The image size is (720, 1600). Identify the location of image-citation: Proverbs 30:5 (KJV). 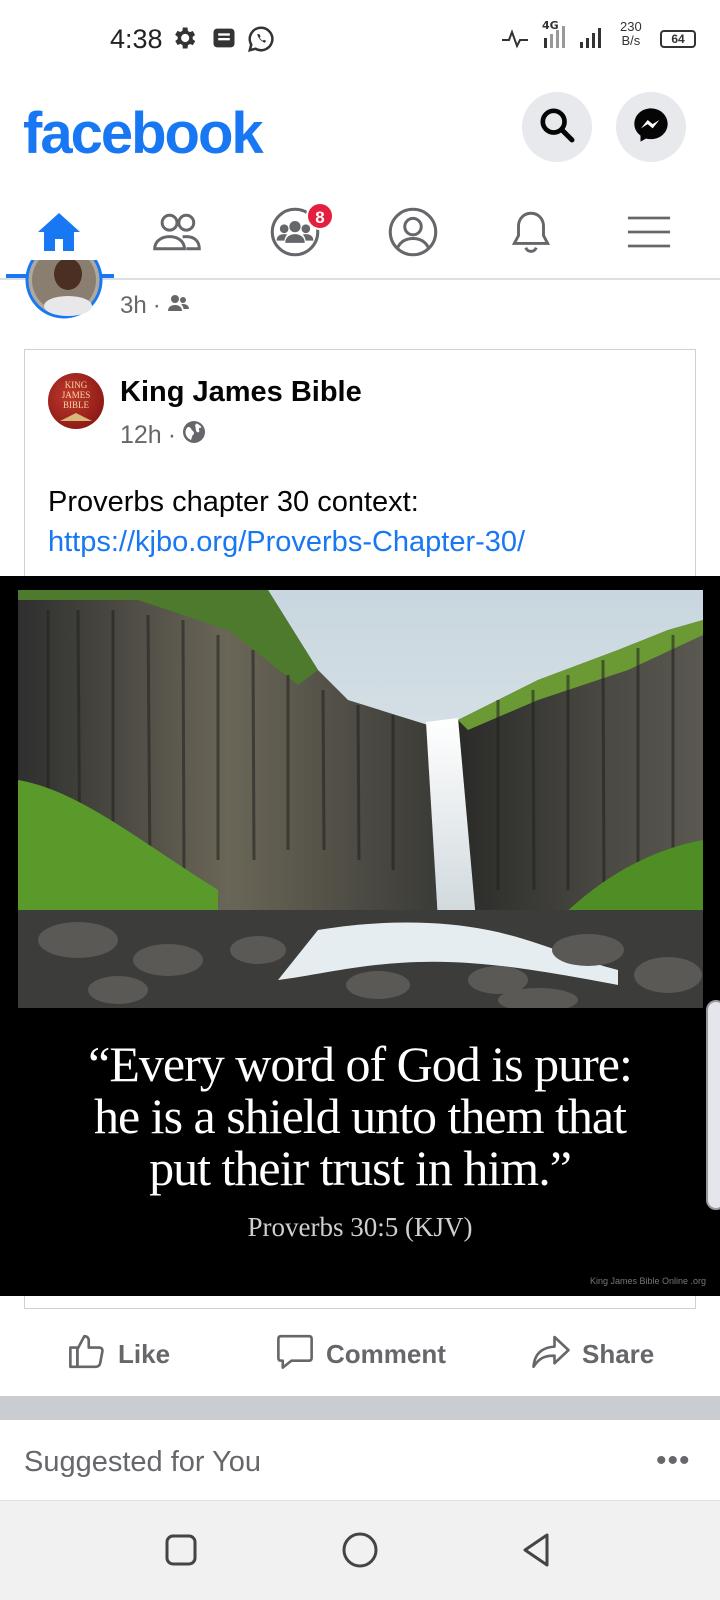
(360, 1227).